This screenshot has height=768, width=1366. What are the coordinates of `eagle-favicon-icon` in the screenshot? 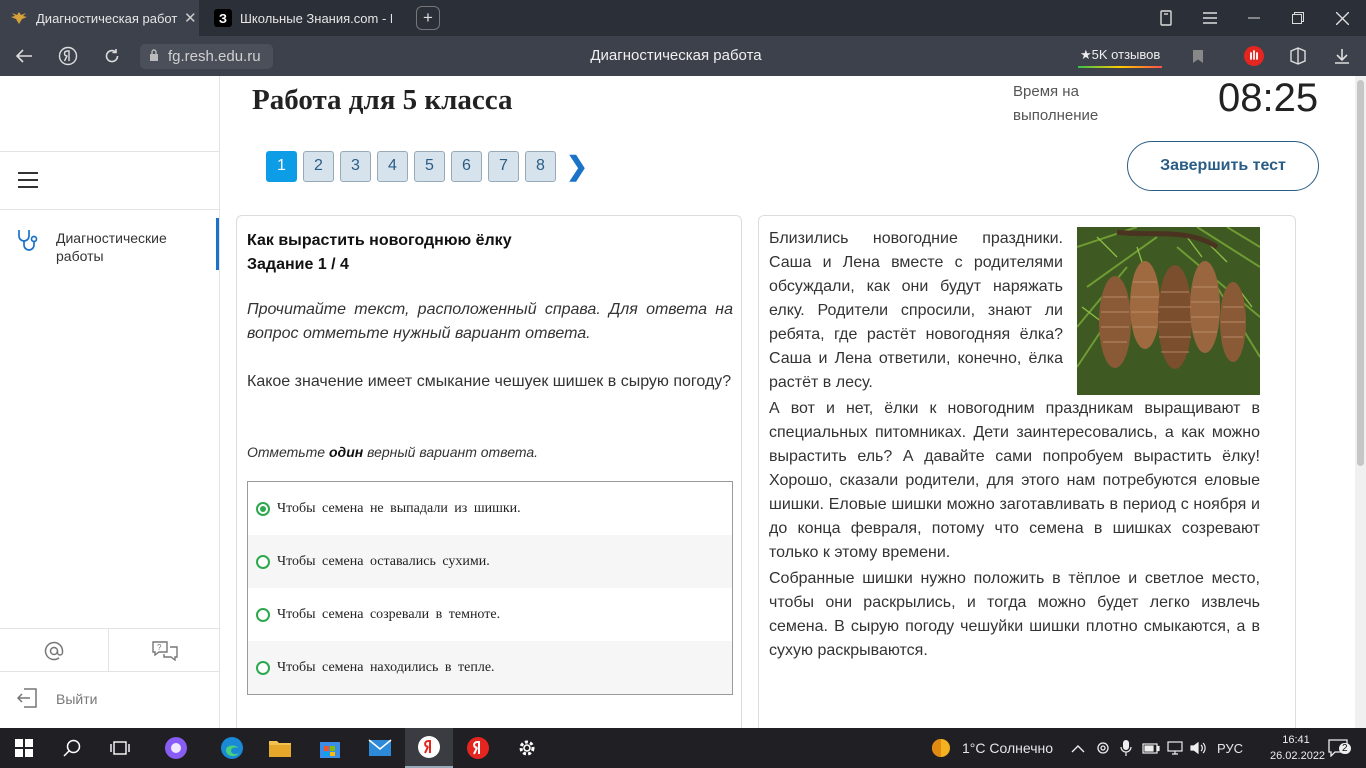 It's located at (19, 18).